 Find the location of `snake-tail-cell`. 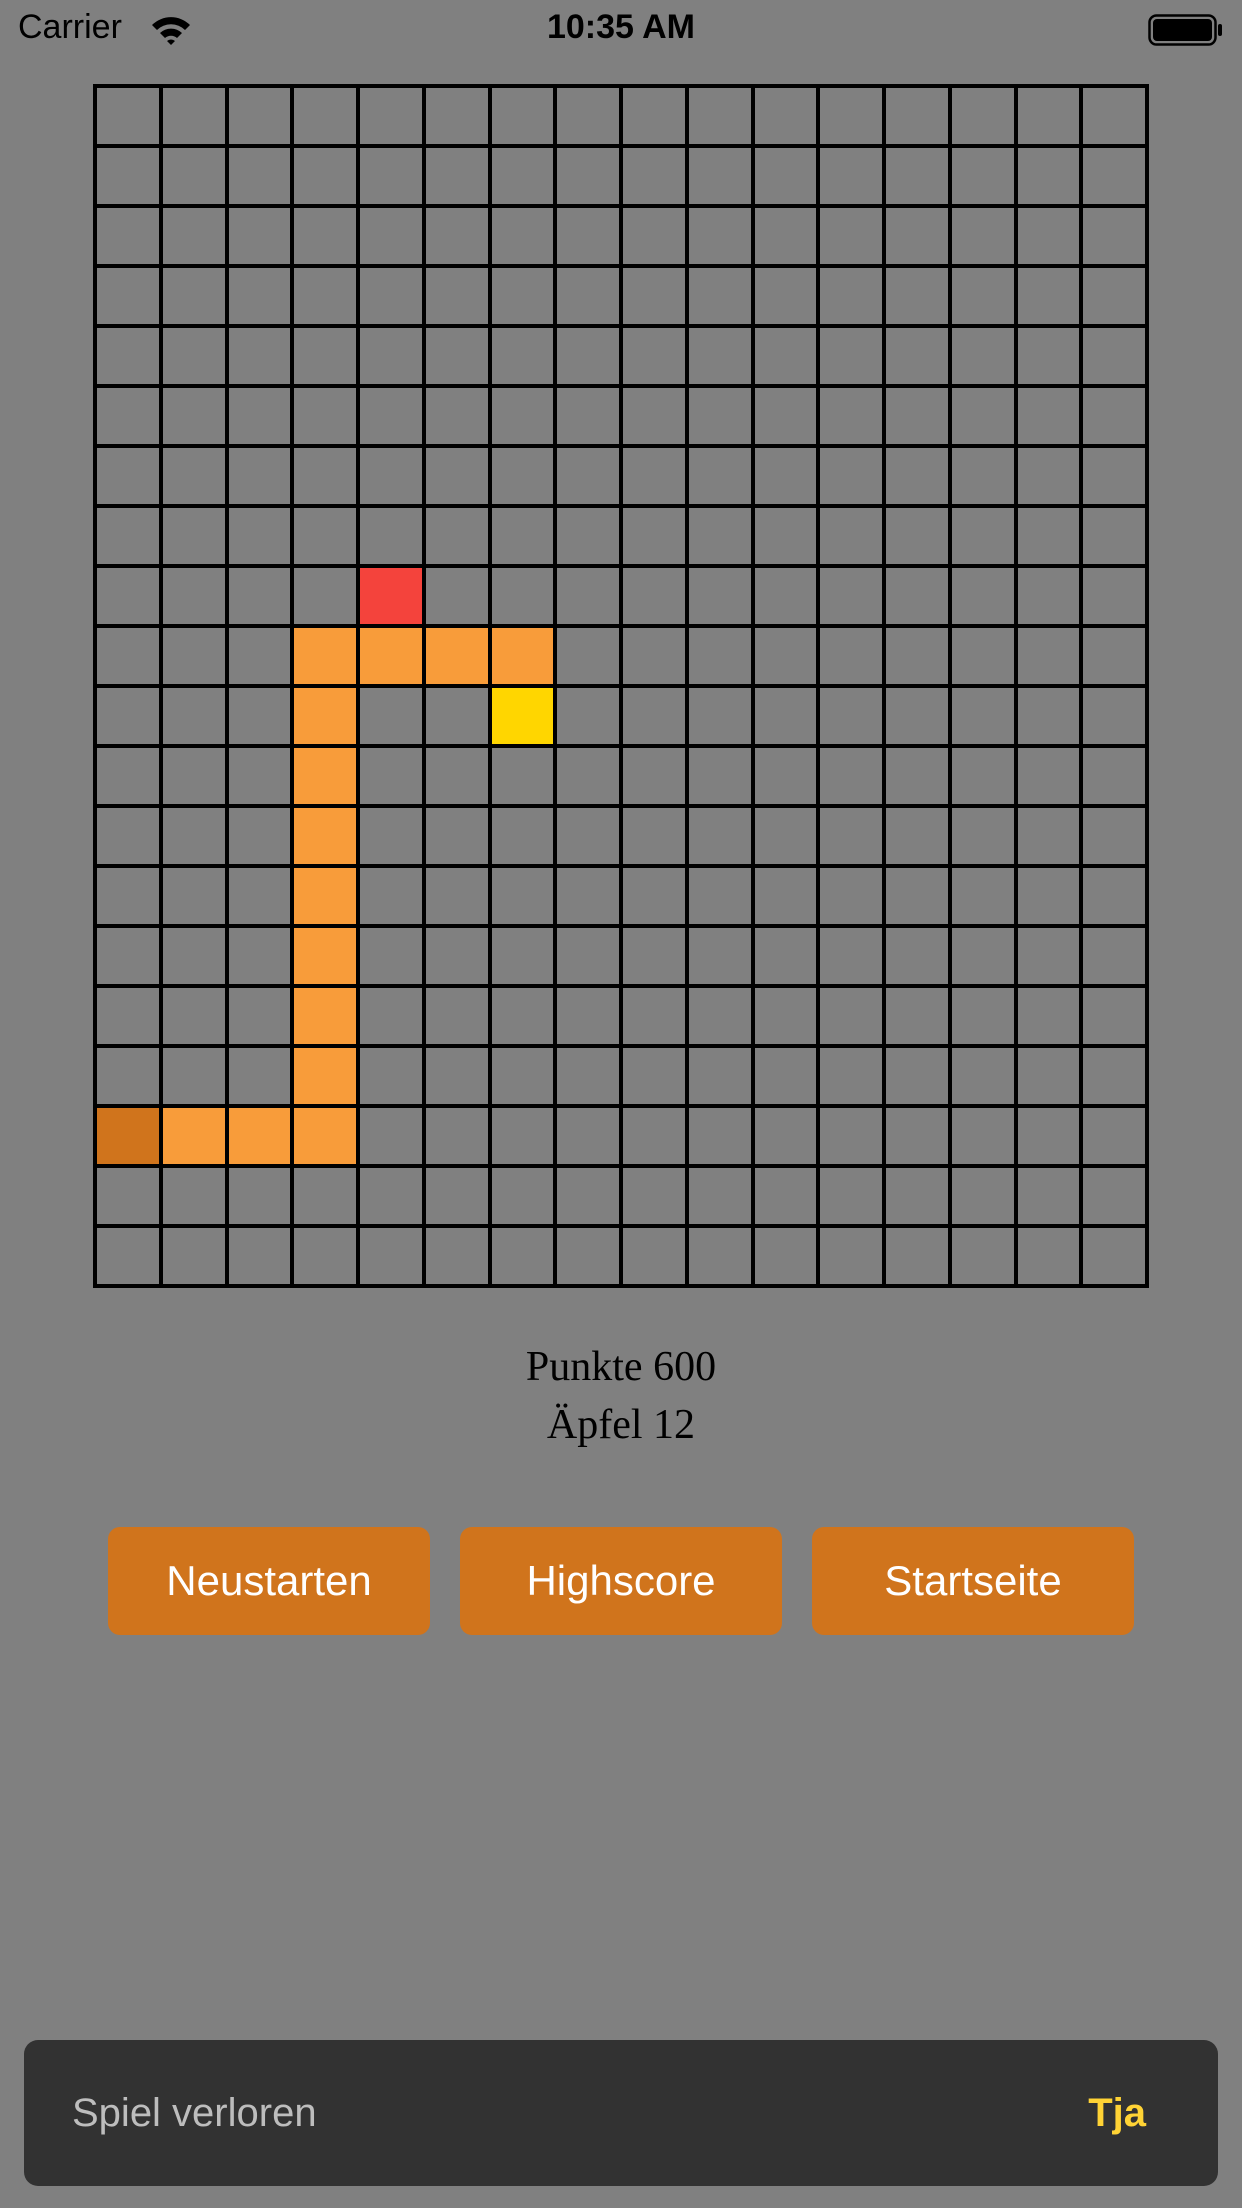

snake-tail-cell is located at coordinates (128, 1136).